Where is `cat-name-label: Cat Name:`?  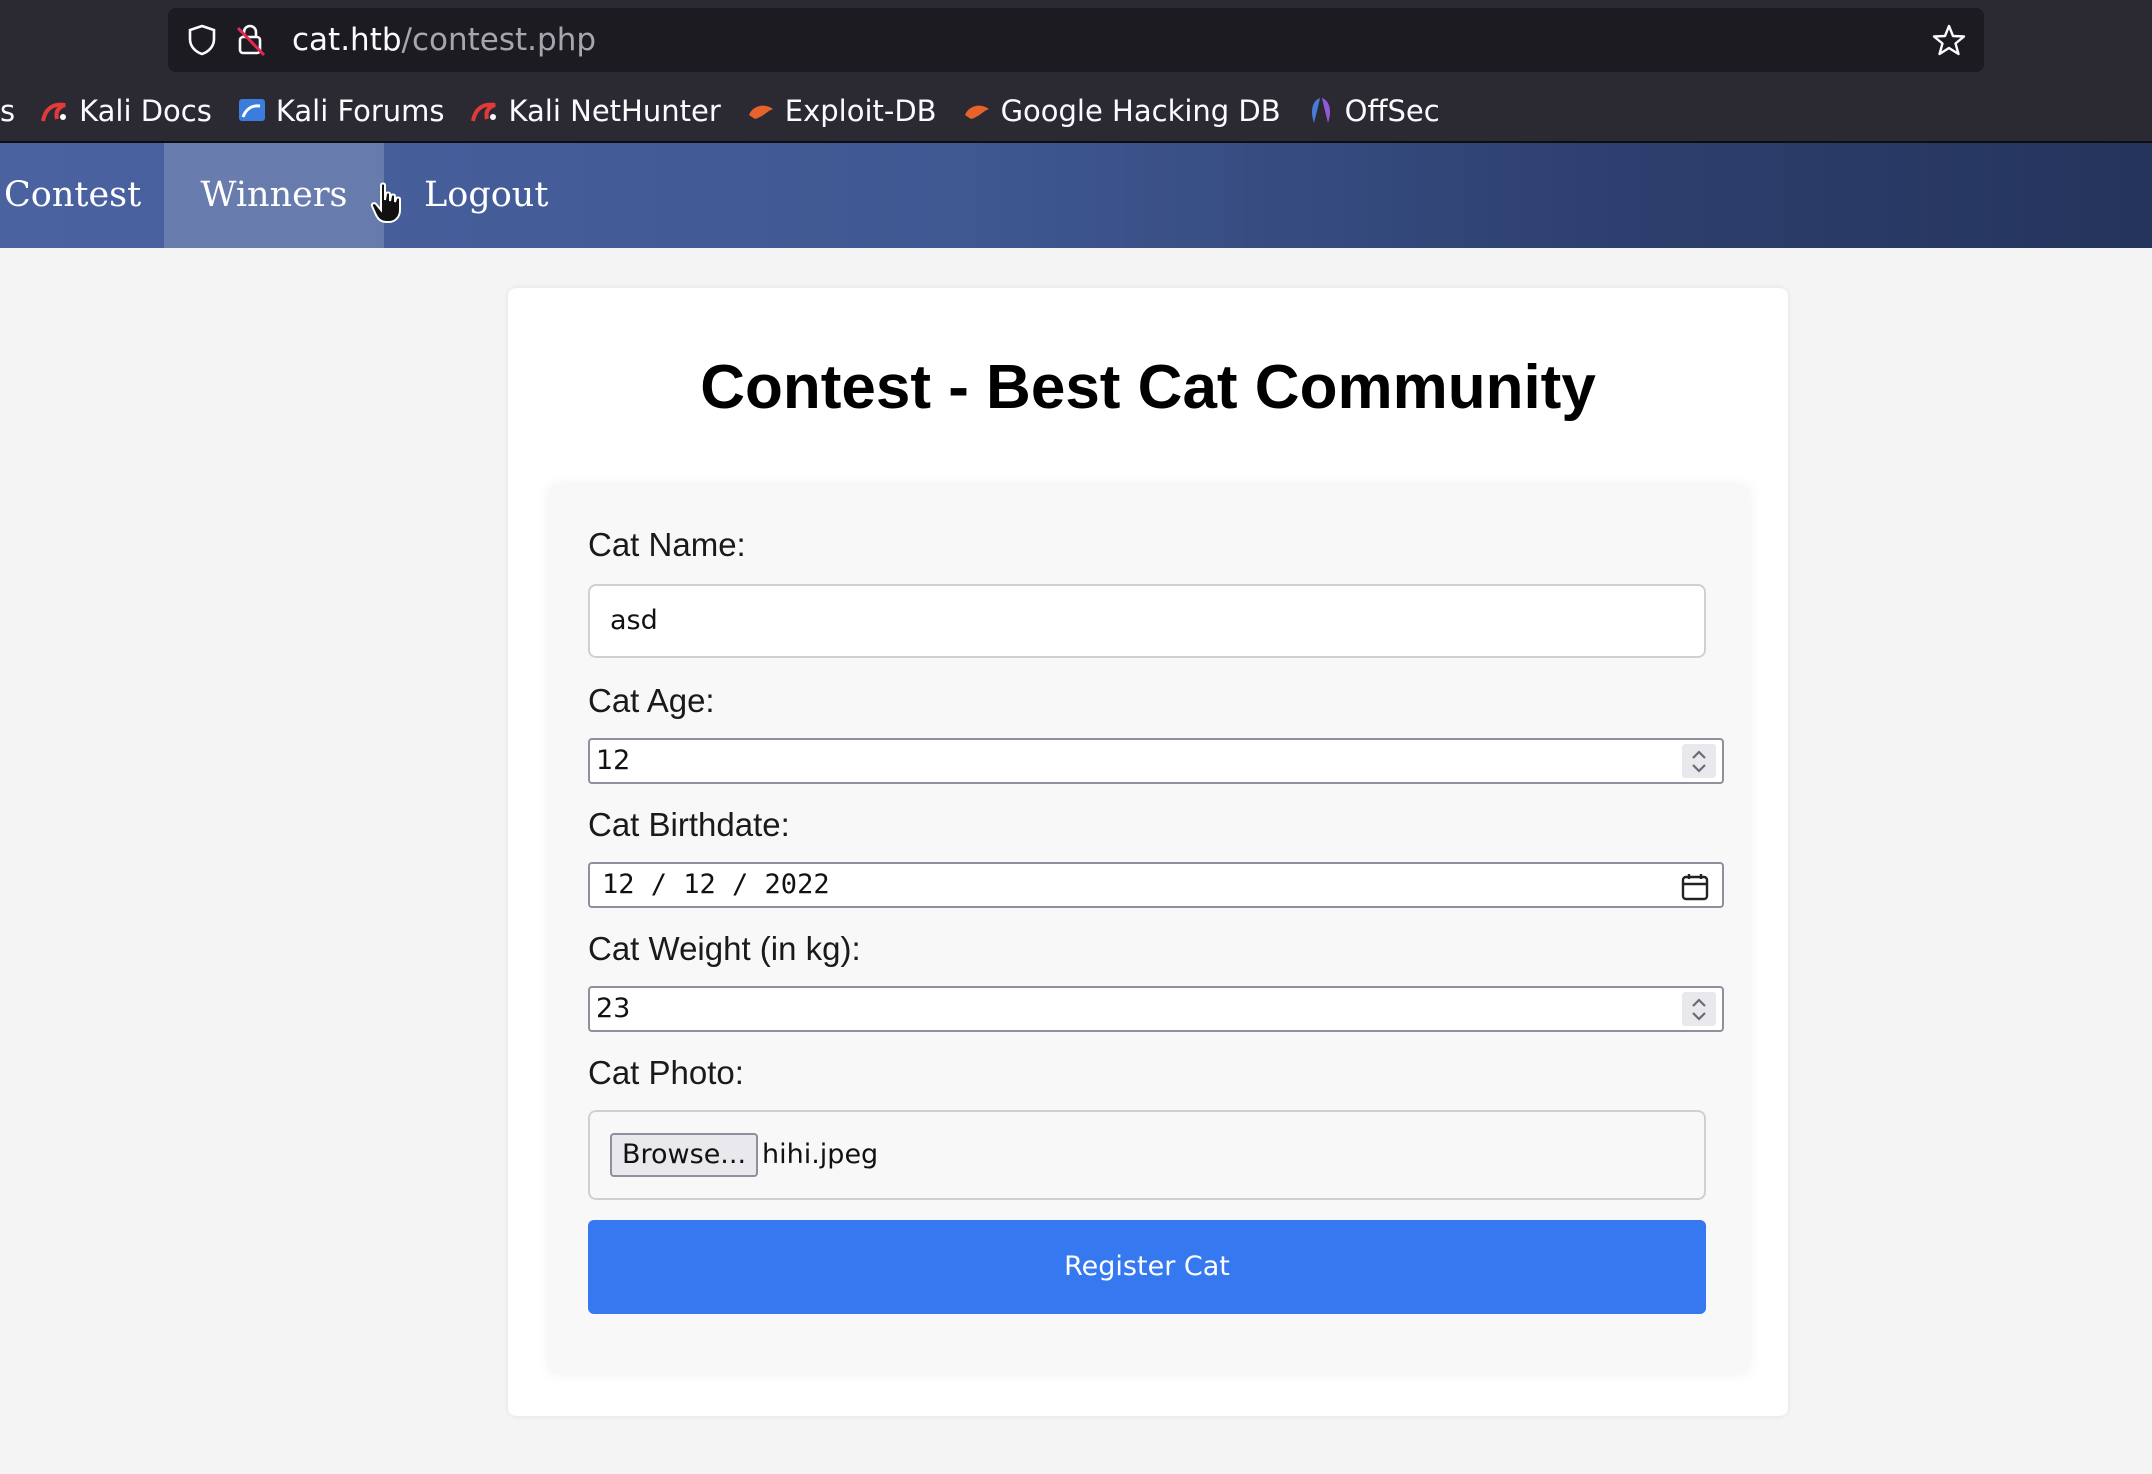 cat-name-label: Cat Name: is located at coordinates (667, 544).